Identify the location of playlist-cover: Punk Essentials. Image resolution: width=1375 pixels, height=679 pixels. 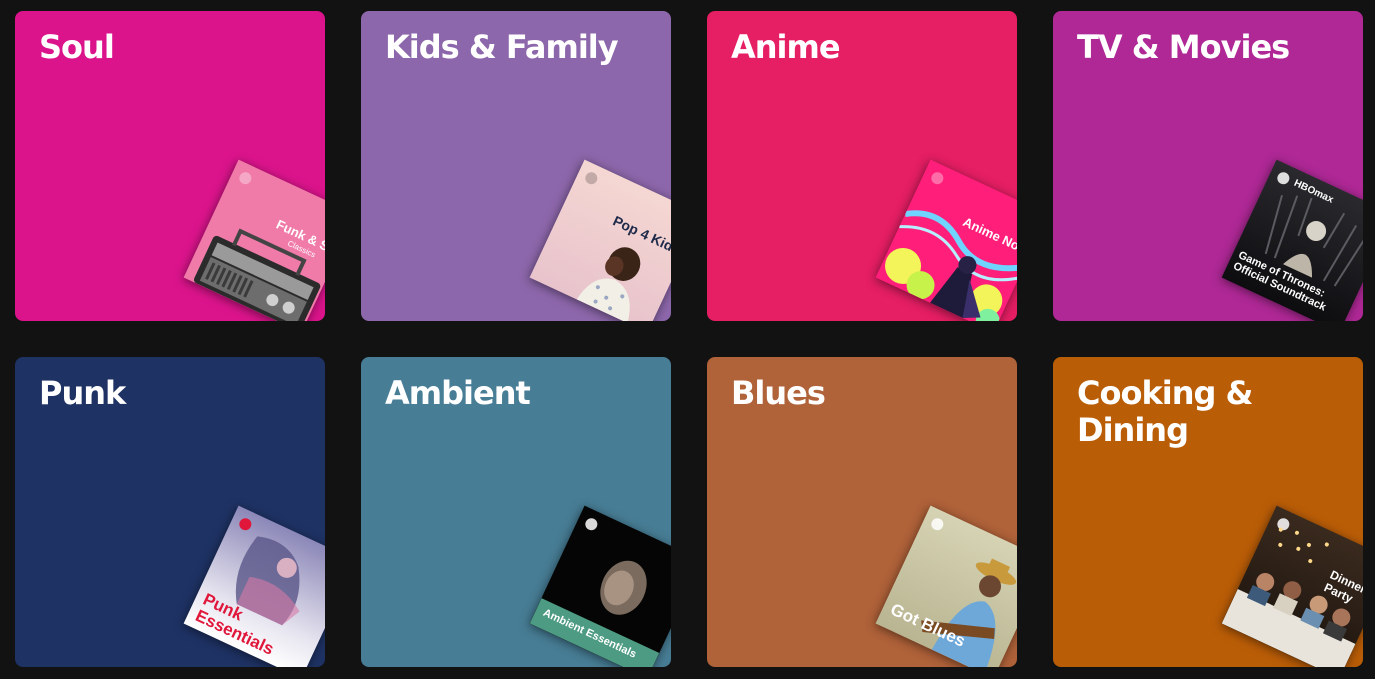
(254, 586).